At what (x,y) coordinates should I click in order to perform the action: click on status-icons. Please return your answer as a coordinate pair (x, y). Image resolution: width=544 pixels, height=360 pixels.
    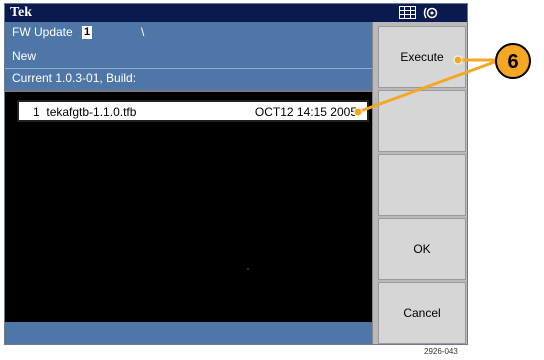
    Looking at the image, I should click on (419, 13).